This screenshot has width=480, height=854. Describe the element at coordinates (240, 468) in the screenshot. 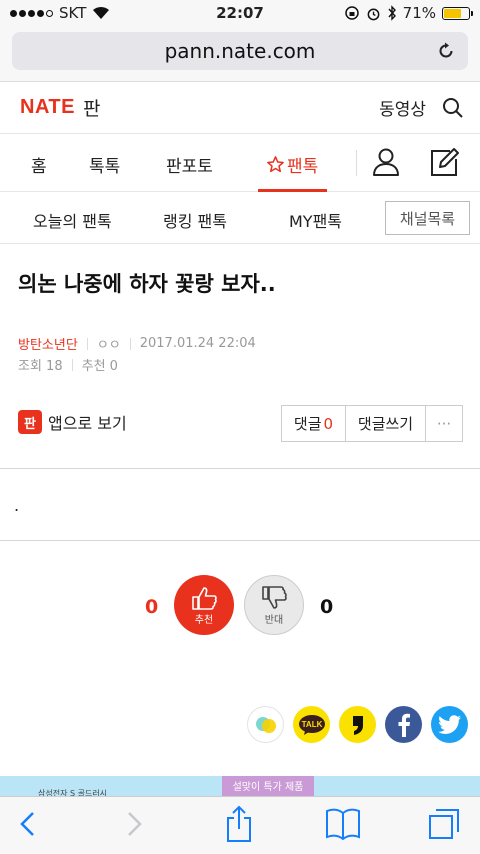

I see `divider-top` at that location.